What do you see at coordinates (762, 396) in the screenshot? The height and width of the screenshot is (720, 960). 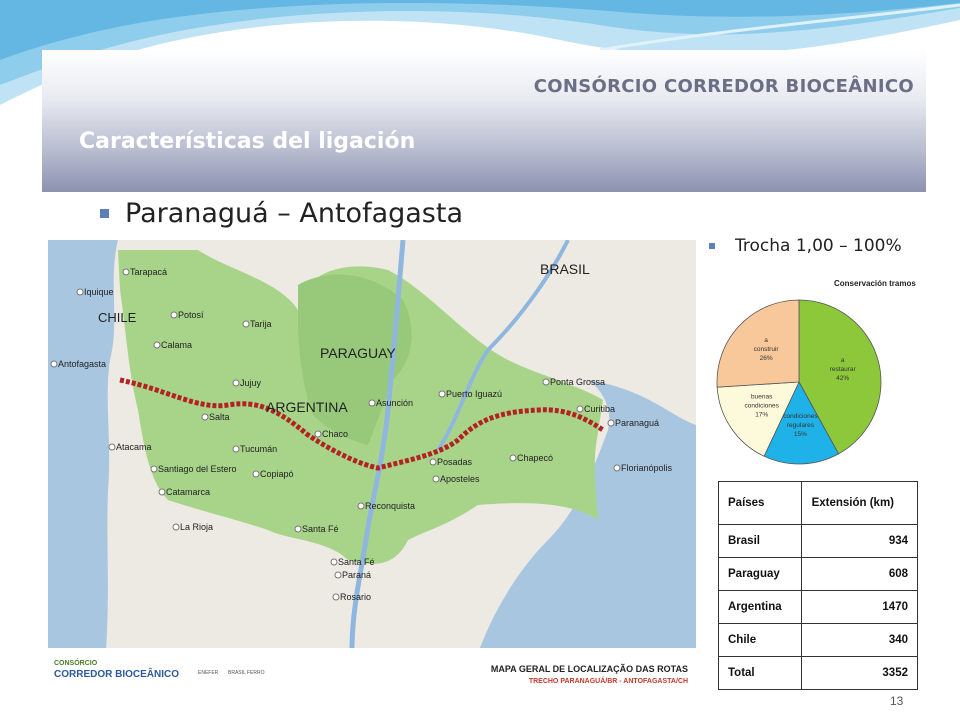 I see `pie-slice-label: buenas` at bounding box center [762, 396].